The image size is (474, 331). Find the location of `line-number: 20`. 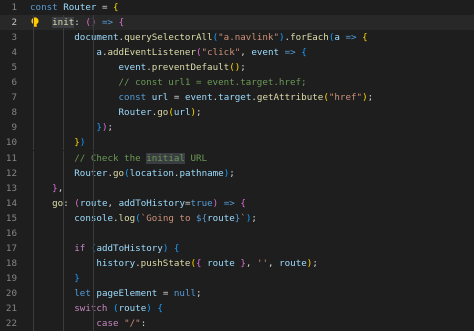

line-number: 20 is located at coordinates (11, 293).